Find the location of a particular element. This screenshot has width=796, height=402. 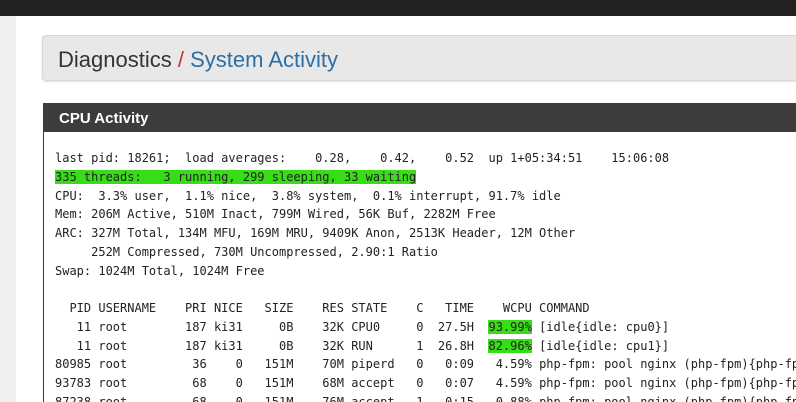

breadcrumb: Diagnostics / System Activity is located at coordinates (419, 58).